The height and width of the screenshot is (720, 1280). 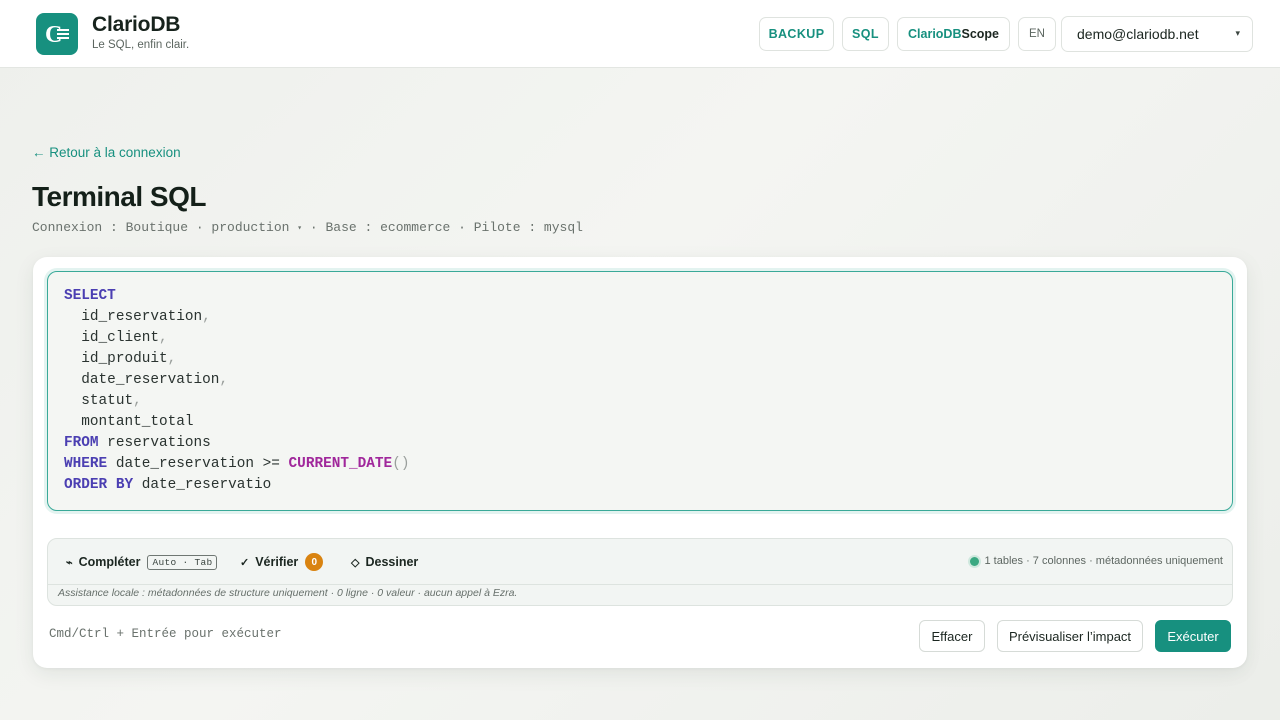 I want to click on sql-punctuation: (), so click(x=401, y=464).